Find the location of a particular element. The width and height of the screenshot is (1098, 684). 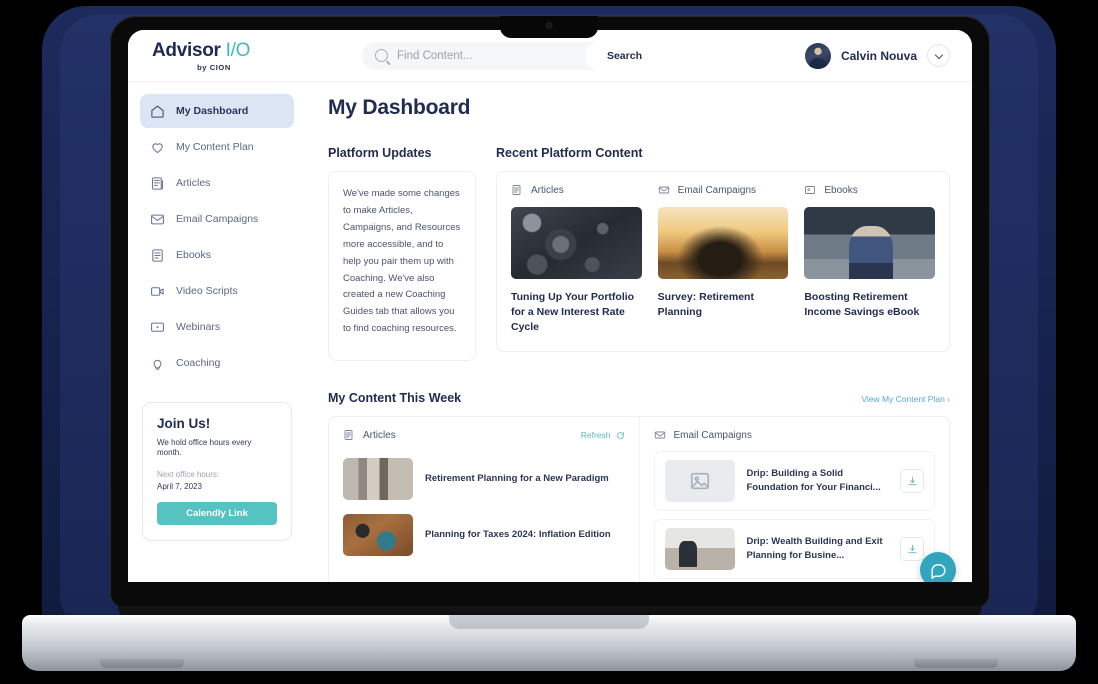

laptop-base-notch is located at coordinates (549, 622).